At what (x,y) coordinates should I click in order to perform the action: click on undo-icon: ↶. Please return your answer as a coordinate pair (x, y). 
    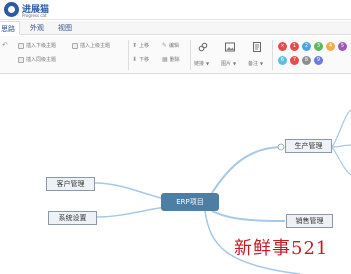
    Looking at the image, I should click on (5, 45).